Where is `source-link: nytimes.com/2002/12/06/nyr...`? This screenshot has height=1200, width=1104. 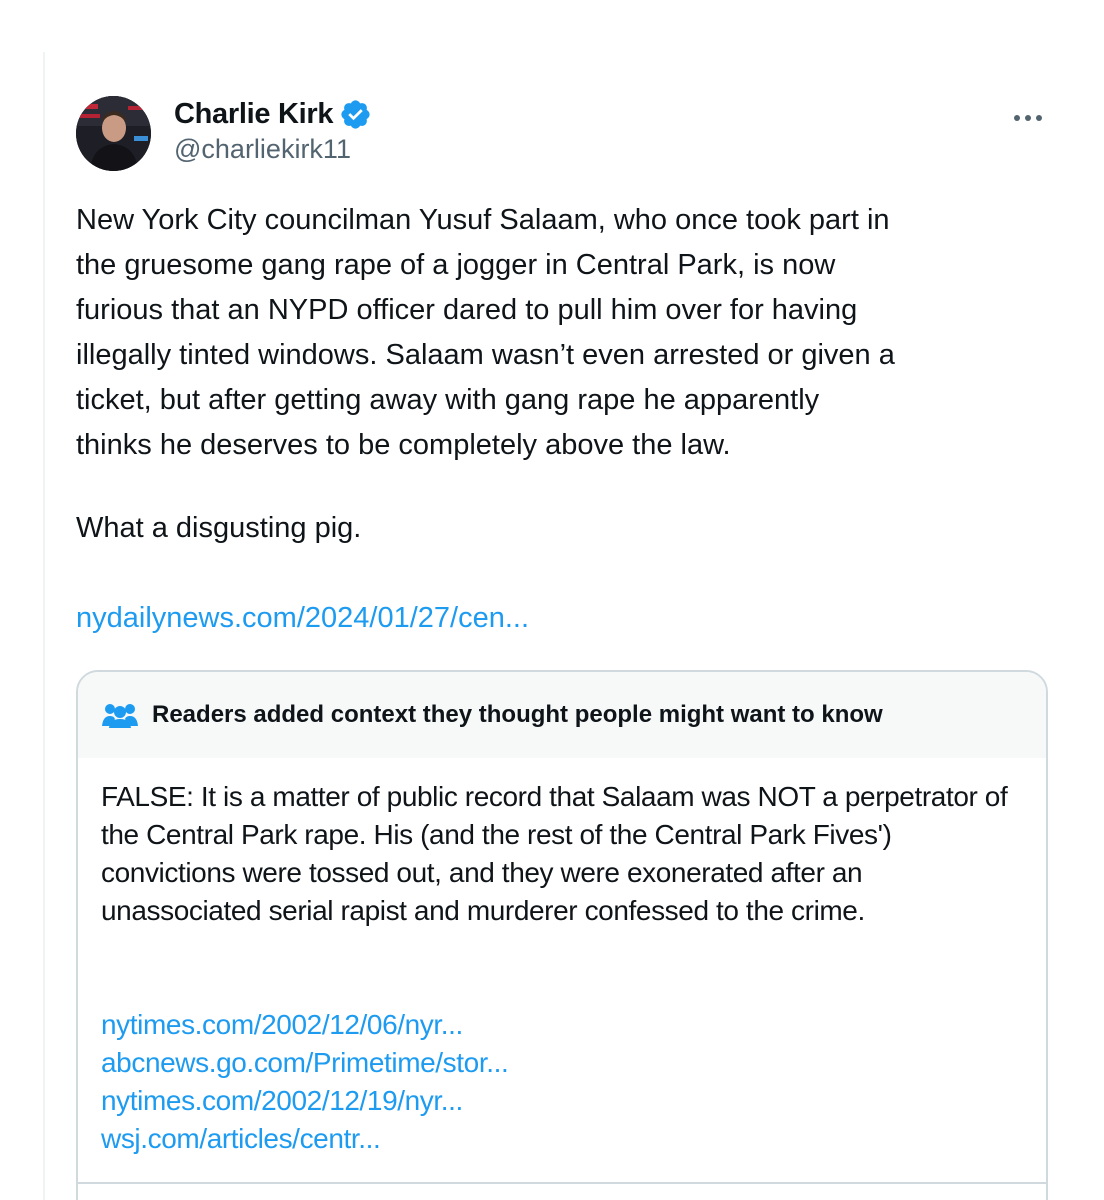 source-link: nytimes.com/2002/12/06/nyr... is located at coordinates (304, 1025).